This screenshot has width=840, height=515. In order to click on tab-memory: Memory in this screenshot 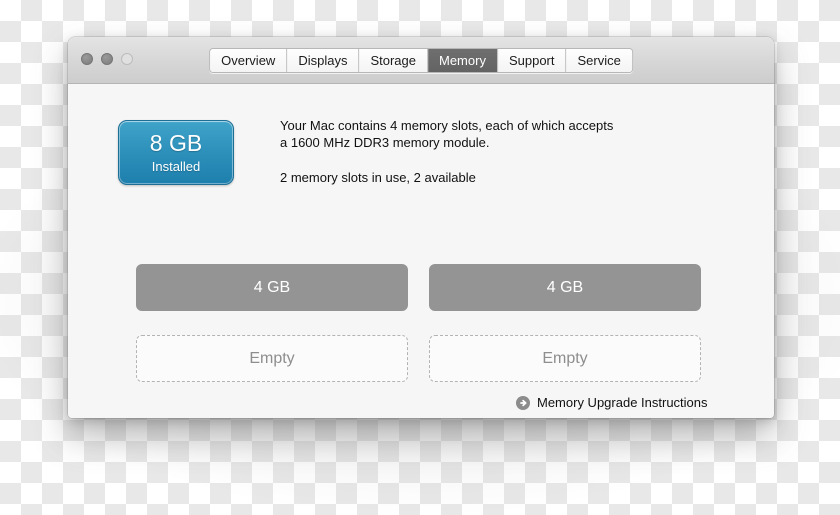, I will do `click(462, 60)`.